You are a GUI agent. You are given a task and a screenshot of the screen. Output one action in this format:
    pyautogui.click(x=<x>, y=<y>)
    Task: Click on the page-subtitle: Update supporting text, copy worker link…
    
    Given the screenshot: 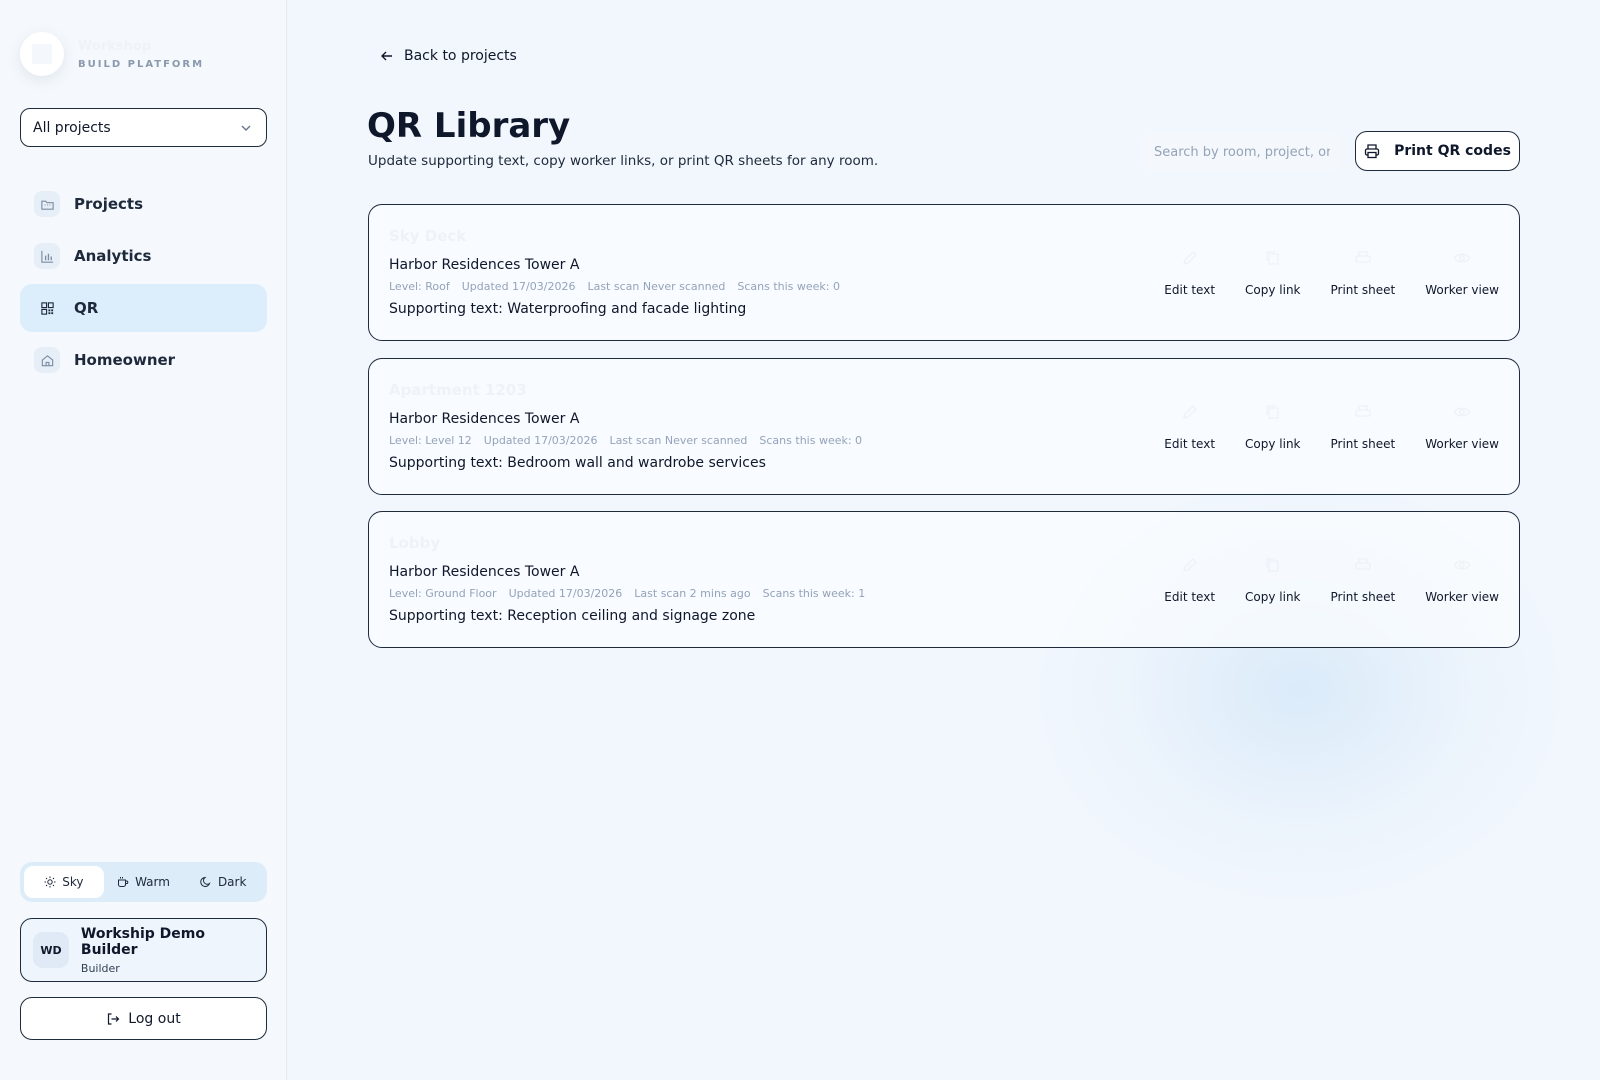 What is the action you would take?
    pyautogui.click(x=623, y=161)
    